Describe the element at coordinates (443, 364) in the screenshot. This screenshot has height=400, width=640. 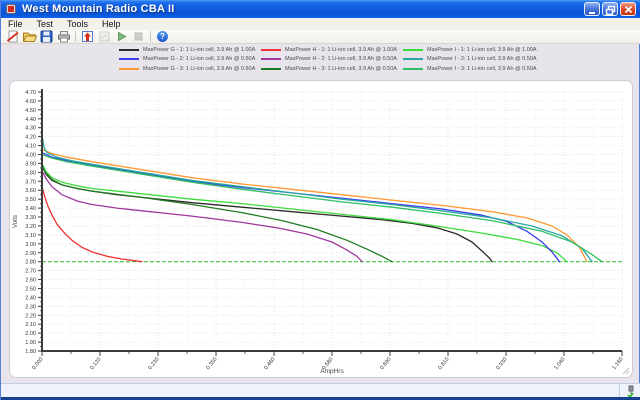
I see `svg-text: 0.810` at that location.